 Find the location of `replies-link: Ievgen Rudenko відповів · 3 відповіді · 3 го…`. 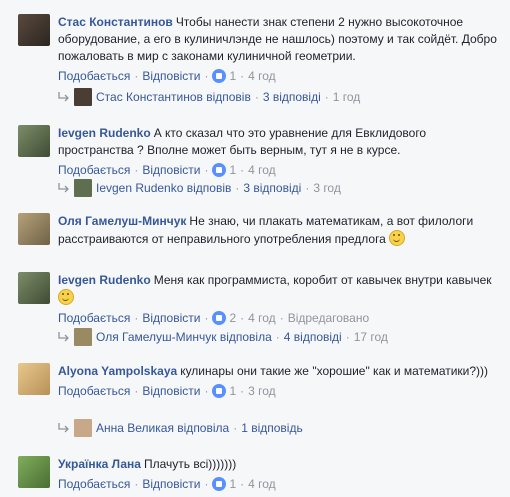

replies-link: Ievgen Rudenko відповів · 3 відповіді · 3 го… is located at coordinates (199, 188).